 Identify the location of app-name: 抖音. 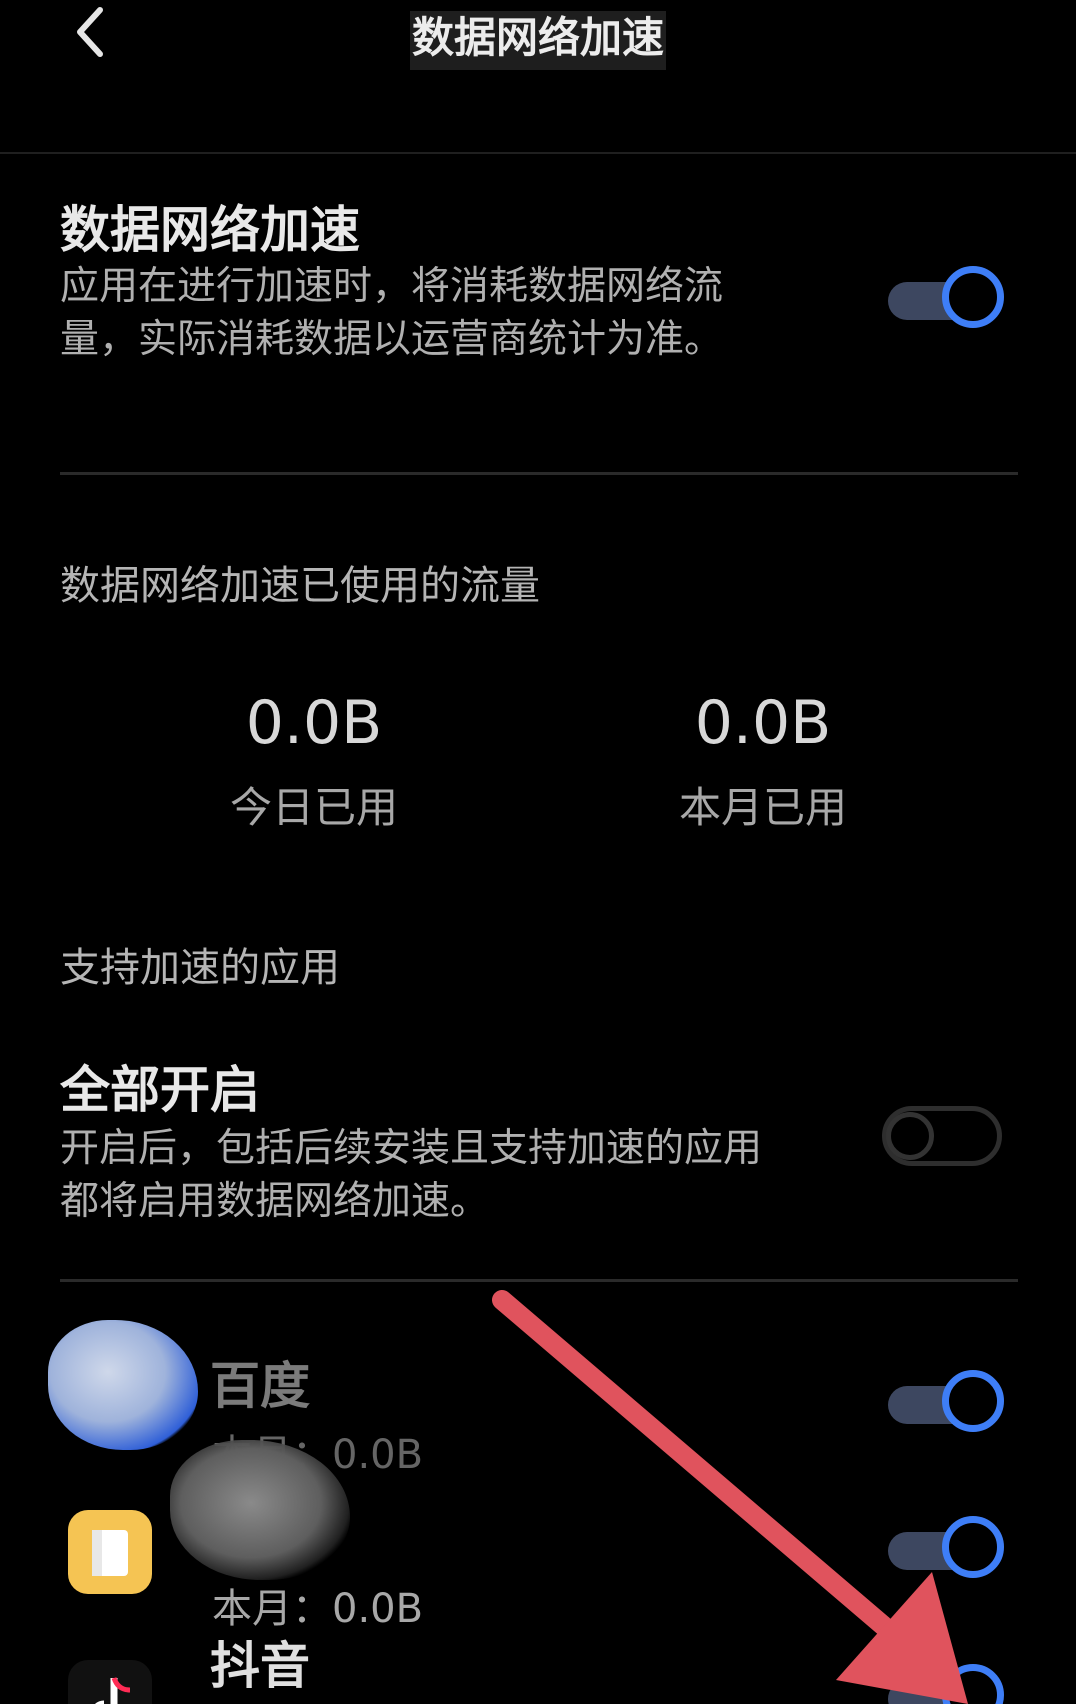
(260, 1666).